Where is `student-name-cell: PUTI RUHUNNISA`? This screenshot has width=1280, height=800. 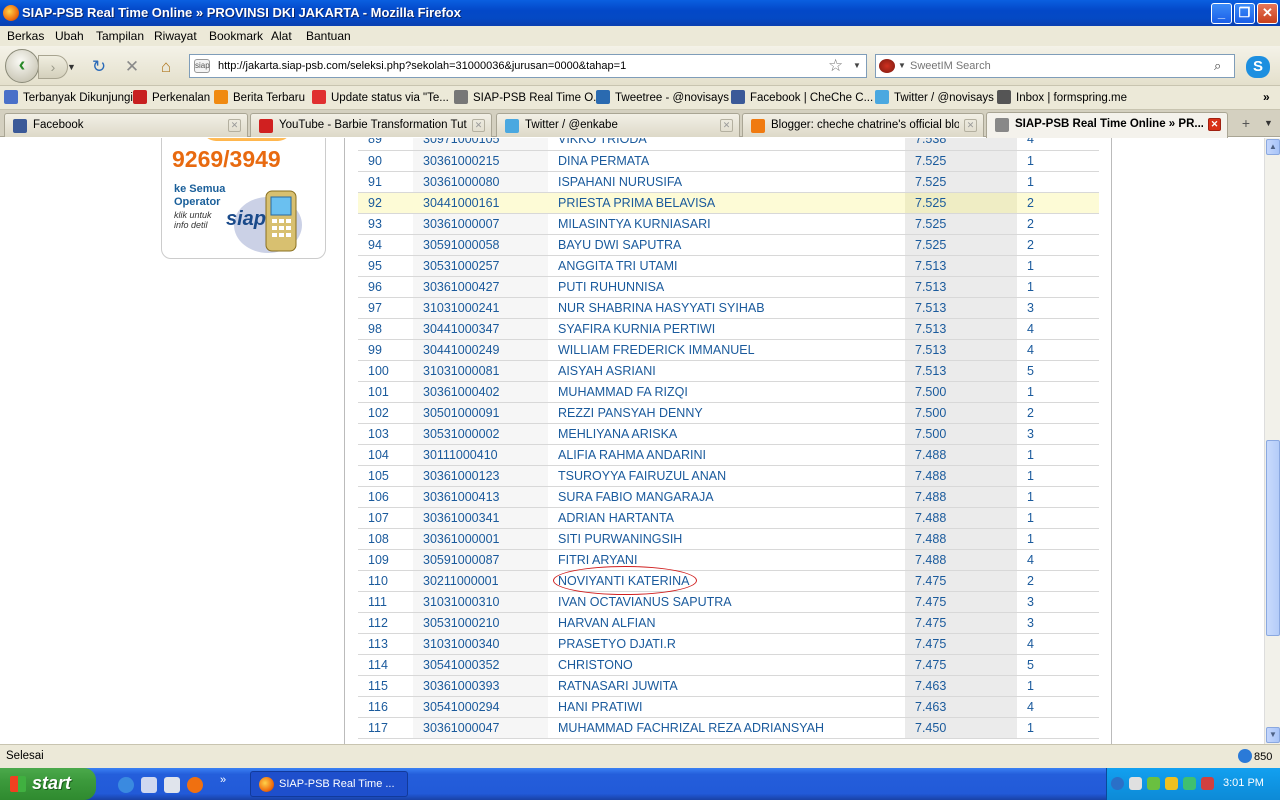 student-name-cell: PUTI RUHUNNISA is located at coordinates (726, 287).